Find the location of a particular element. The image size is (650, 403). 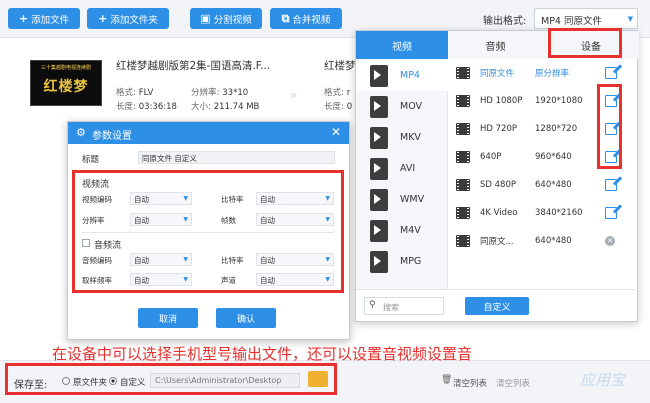

annotation-caption: 在设备中可以选择手机型号输出文件，还可以设置音视频设置音 is located at coordinates (262, 354).